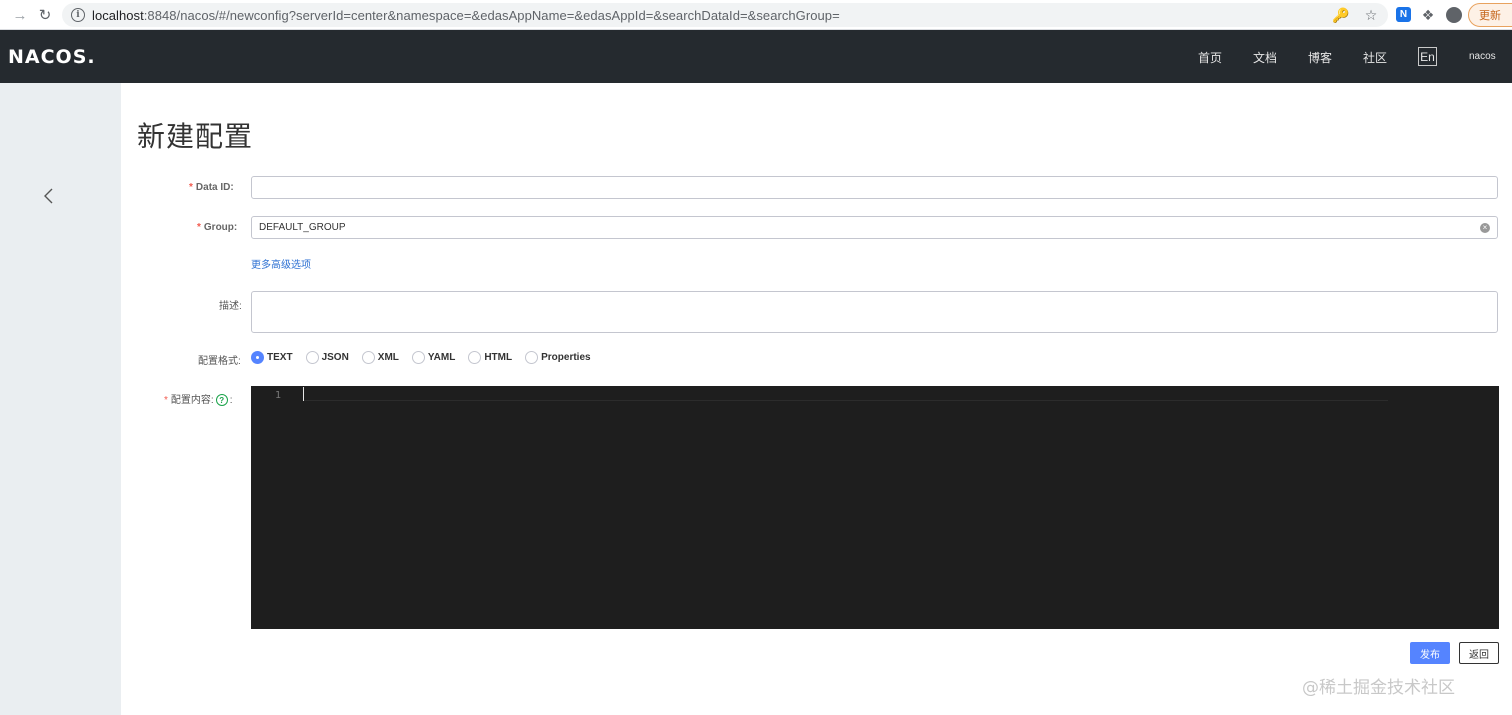  I want to click on data-id-label: * Data ID:, so click(211, 187).